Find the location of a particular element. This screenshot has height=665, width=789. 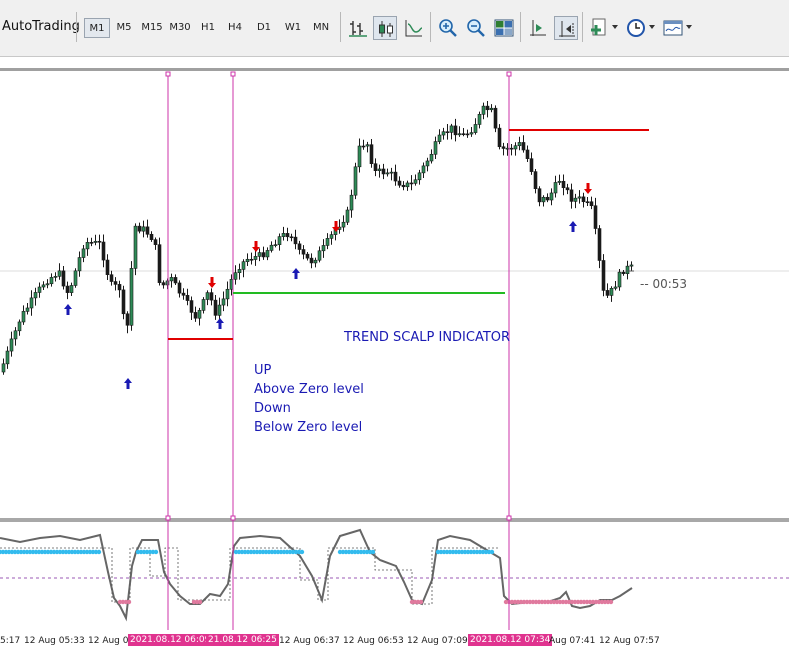

timeframe-h4: H4 is located at coordinates (235, 28).